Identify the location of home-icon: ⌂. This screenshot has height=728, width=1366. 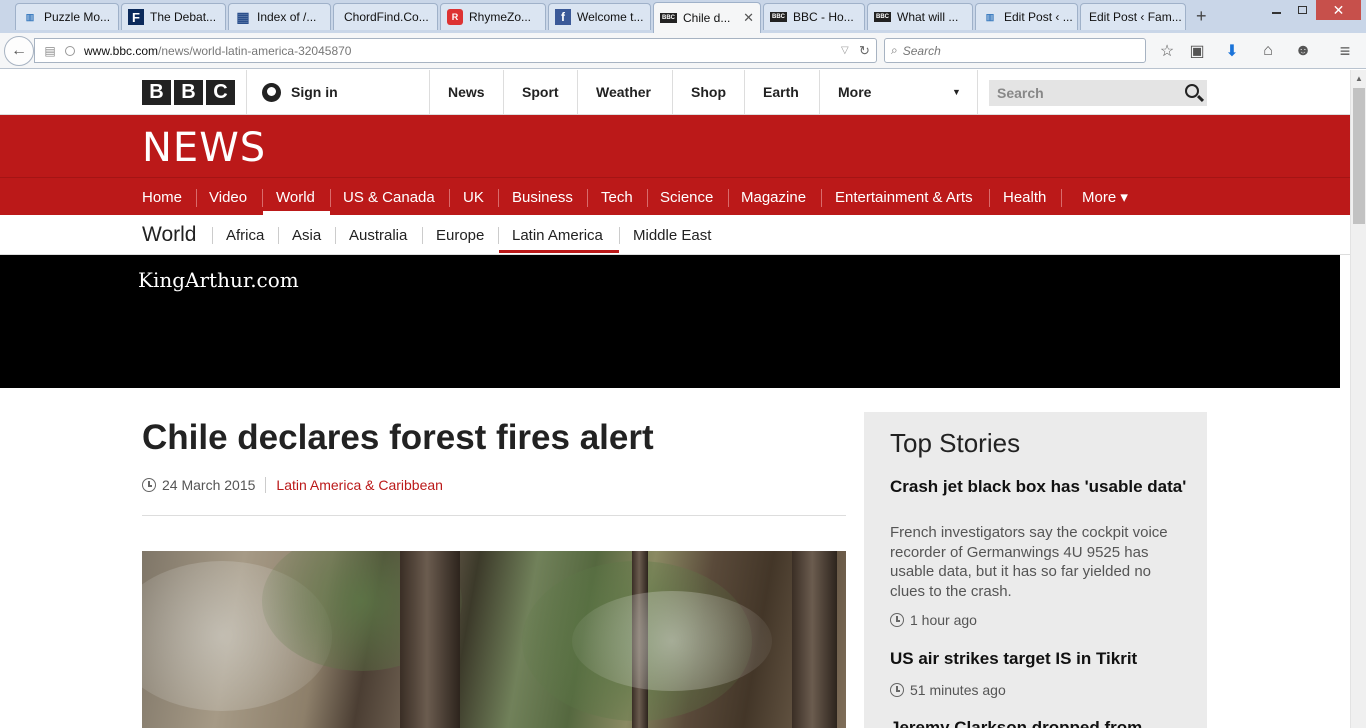
(1268, 51).